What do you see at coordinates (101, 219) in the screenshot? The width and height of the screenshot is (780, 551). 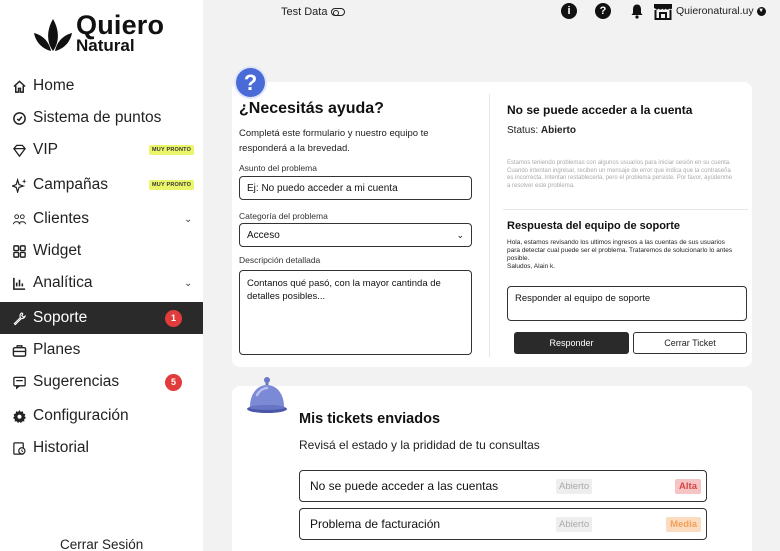 I see `sidebar-item-clientes: Clientes ⌄` at bounding box center [101, 219].